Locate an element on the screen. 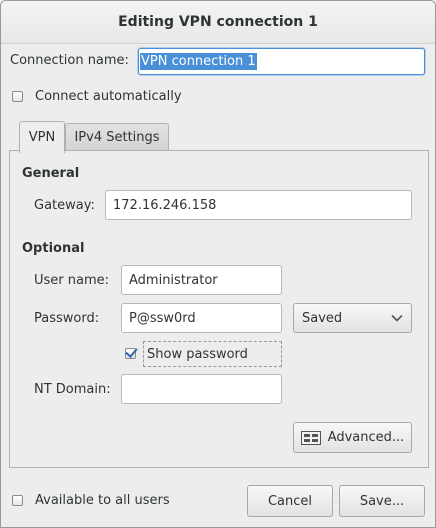 The width and height of the screenshot is (436, 528). password-value: P@ssw0rd is located at coordinates (162, 318).